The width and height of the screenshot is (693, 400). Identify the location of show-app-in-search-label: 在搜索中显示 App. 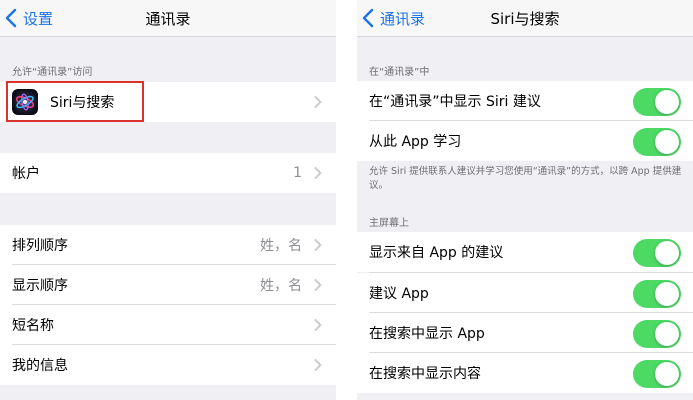
(427, 334).